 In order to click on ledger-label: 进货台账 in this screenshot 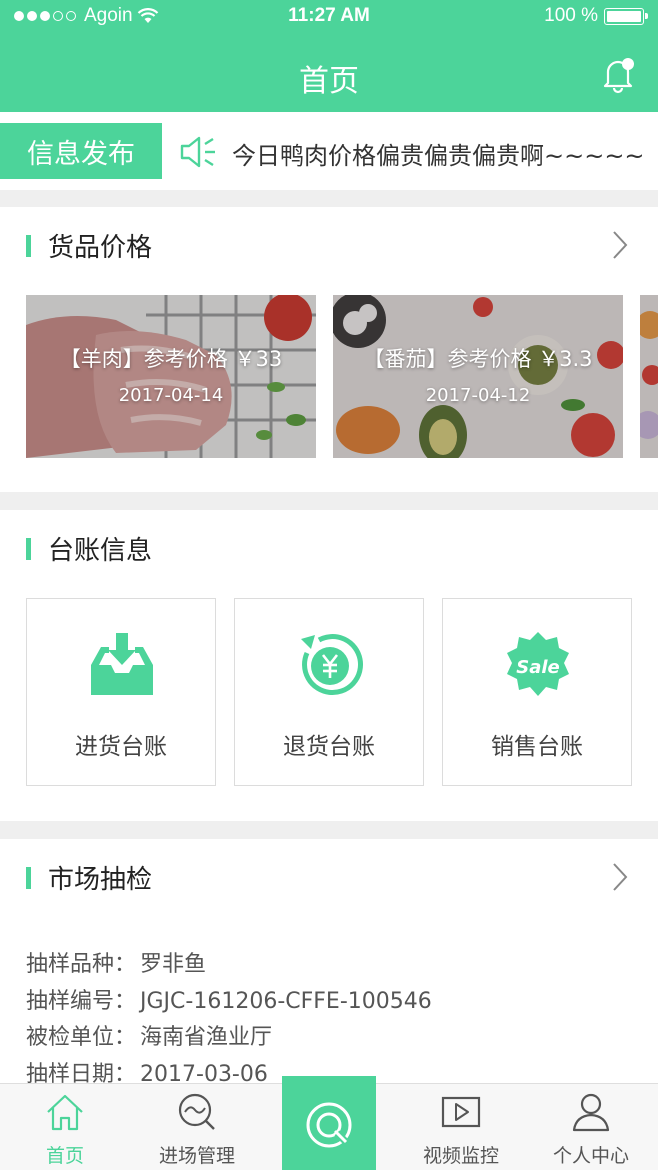, I will do `click(121, 747)`.